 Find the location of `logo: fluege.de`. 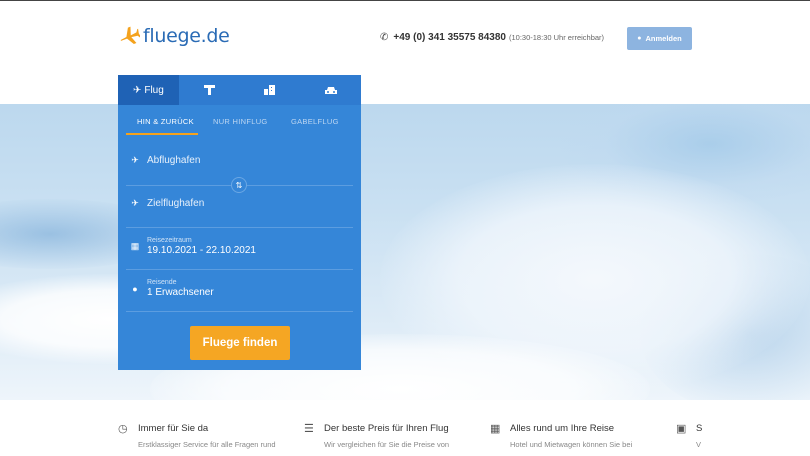

logo: fluege.de is located at coordinates (174, 36).